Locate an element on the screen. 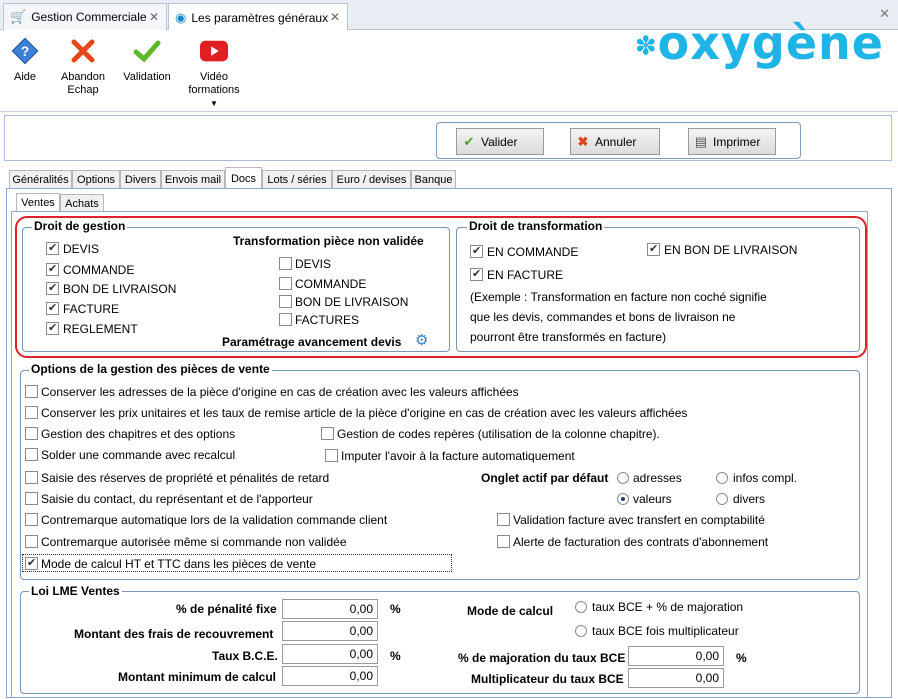  checkbox-en-facture is located at coordinates (476, 274).